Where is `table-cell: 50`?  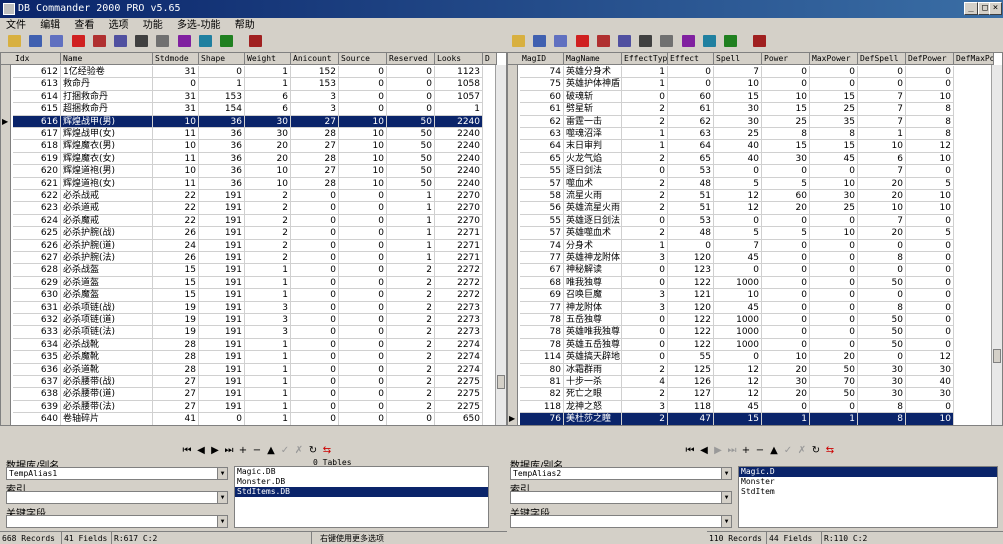
table-cell: 50 is located at coordinates (411, 134).